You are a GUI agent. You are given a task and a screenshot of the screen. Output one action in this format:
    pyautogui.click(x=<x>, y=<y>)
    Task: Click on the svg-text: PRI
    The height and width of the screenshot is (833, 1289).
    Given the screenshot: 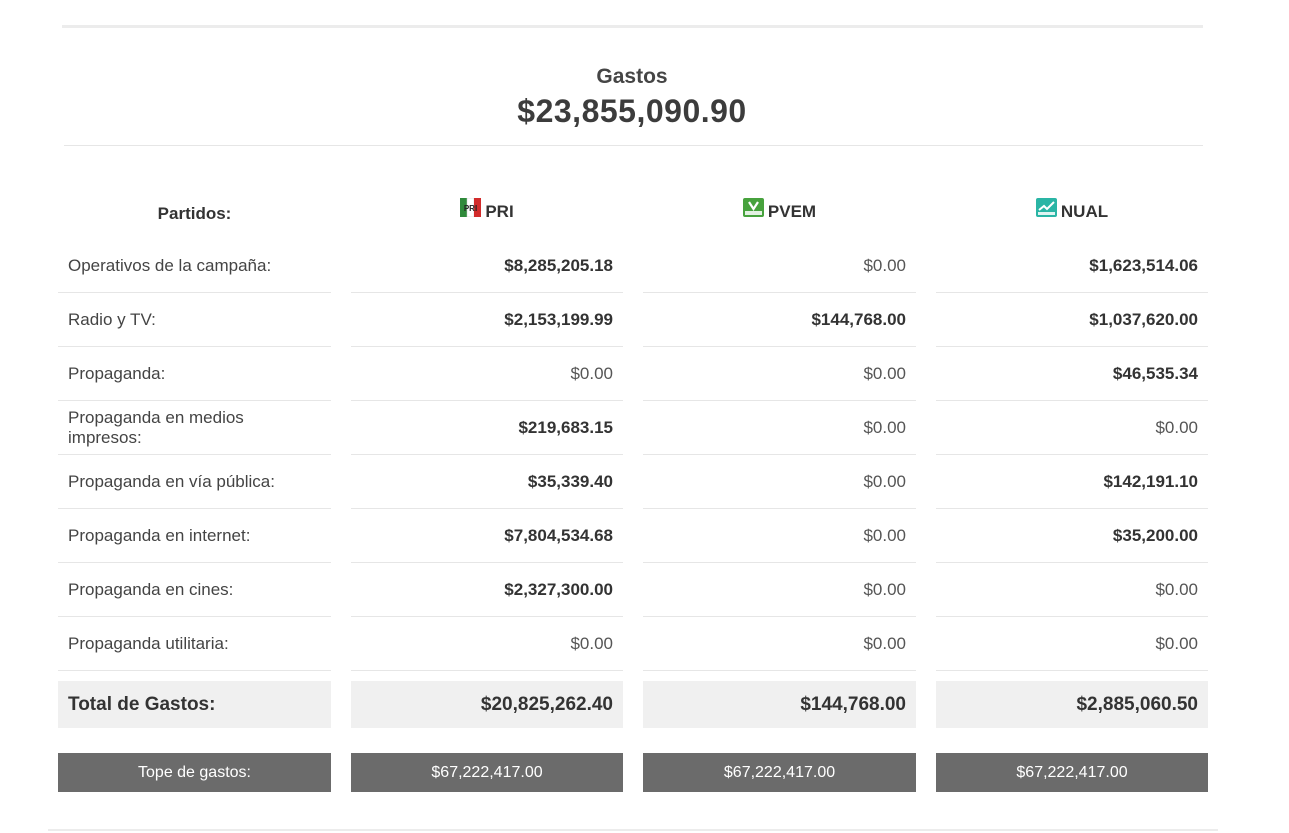 What is the action you would take?
    pyautogui.click(x=470, y=208)
    